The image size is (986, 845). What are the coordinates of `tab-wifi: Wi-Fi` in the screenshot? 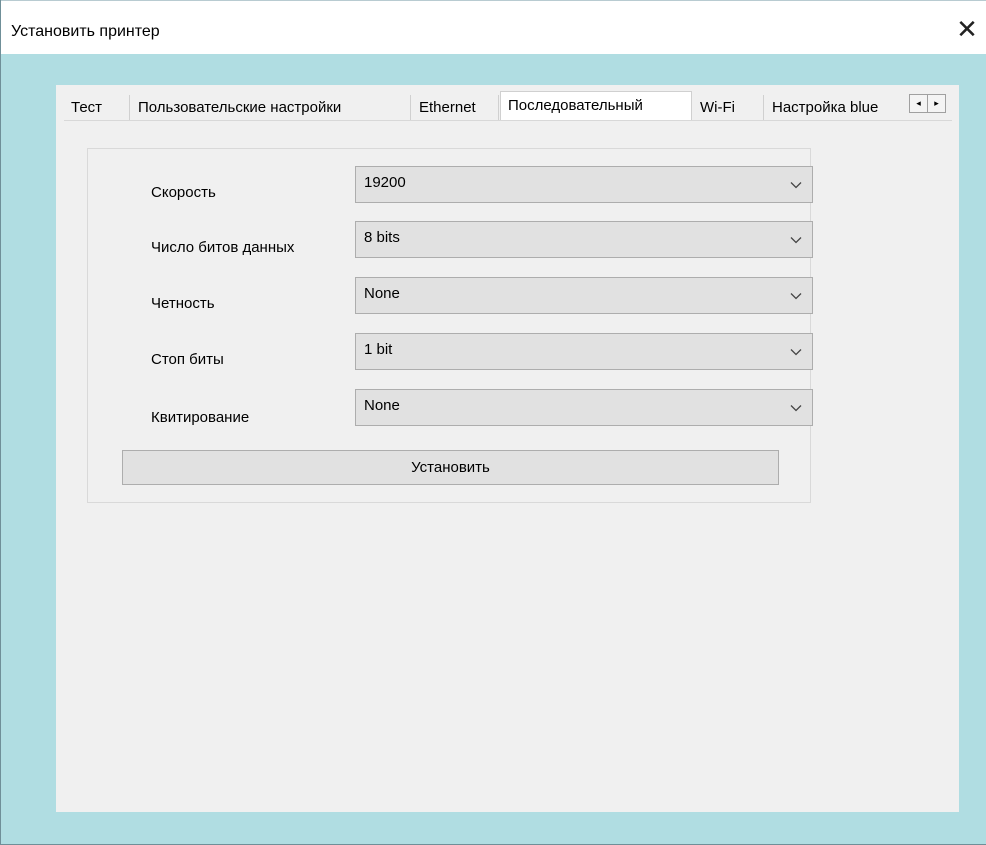 It's located at (728, 108).